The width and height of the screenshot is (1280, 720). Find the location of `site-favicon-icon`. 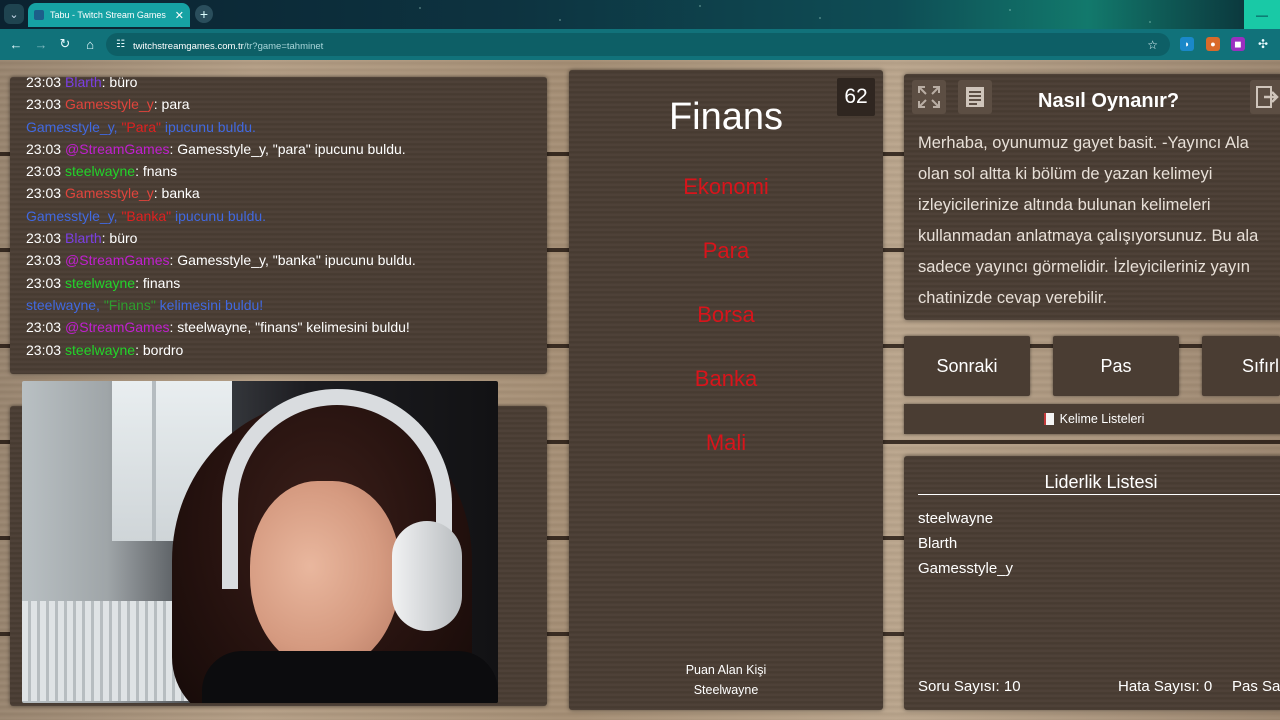

site-favicon-icon is located at coordinates (39, 15).